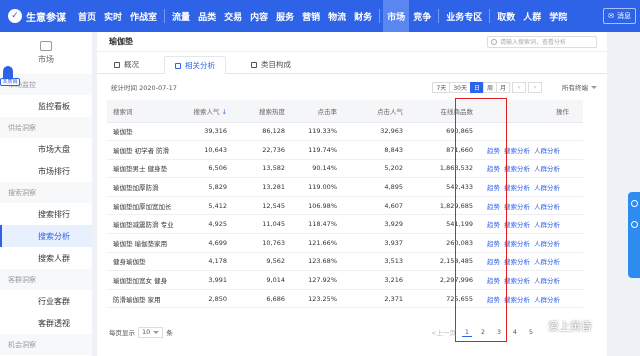  What do you see at coordinates (46, 149) in the screenshot?
I see `sidebar-item-market-overview: 市场大盘` at bounding box center [46, 149].